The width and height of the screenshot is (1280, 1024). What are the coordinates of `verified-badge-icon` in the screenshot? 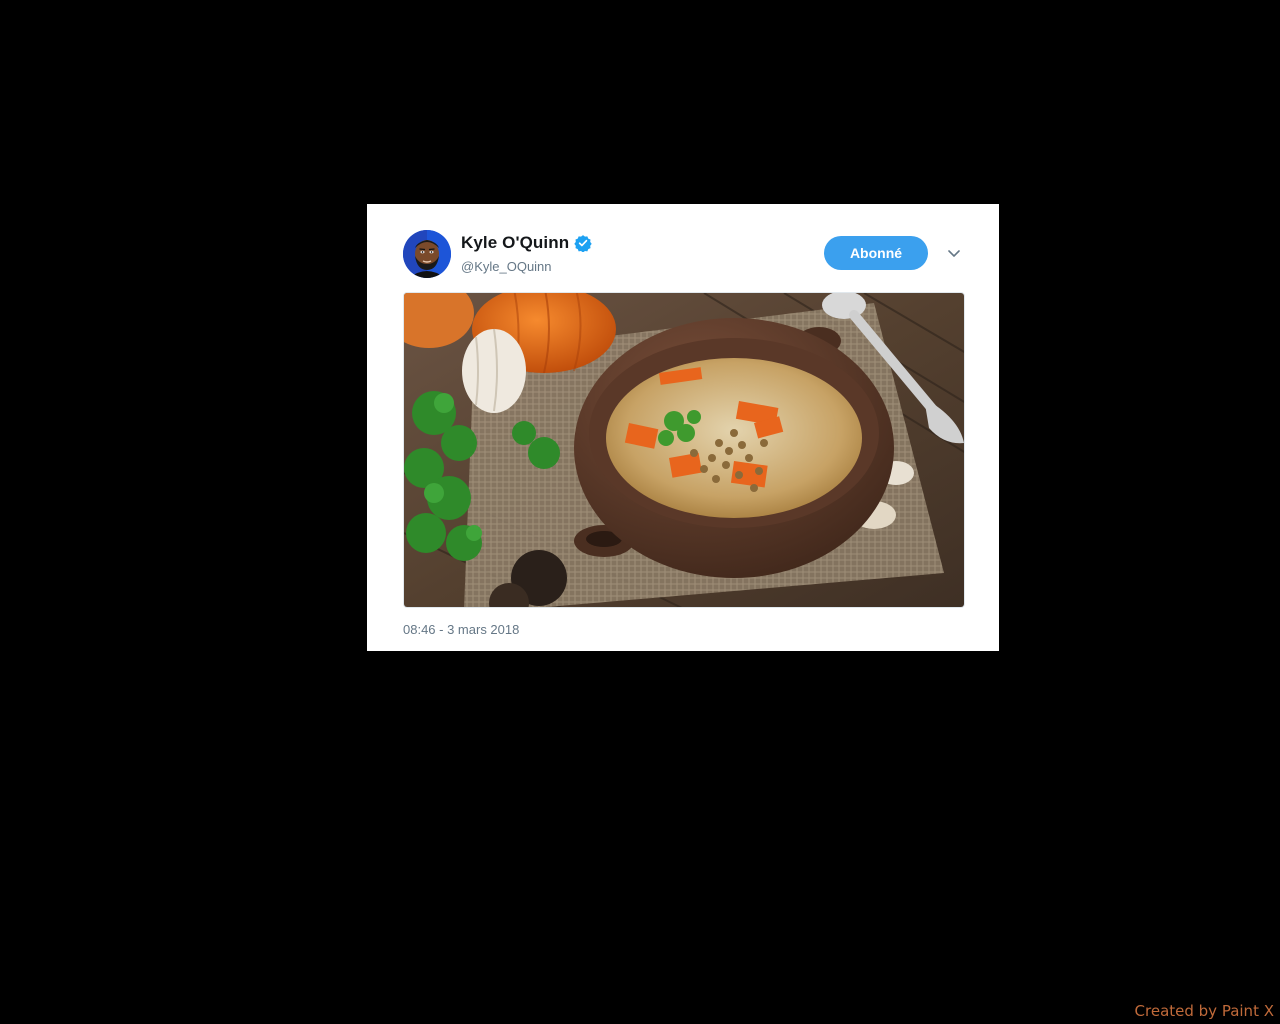 It's located at (583, 243).